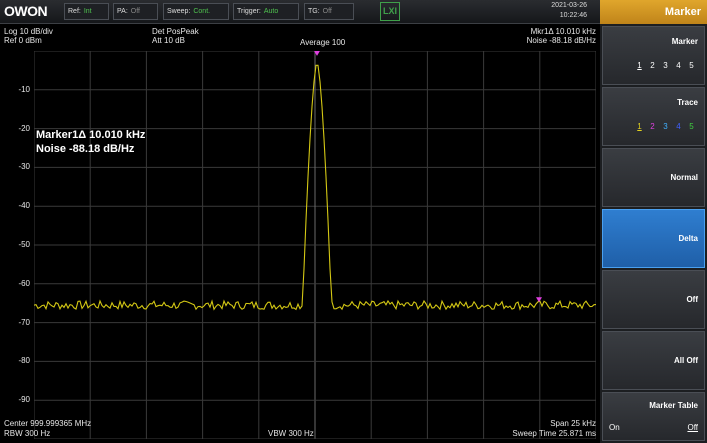  Describe the element at coordinates (24, 283) in the screenshot. I see `y-tick-label: -60` at that location.